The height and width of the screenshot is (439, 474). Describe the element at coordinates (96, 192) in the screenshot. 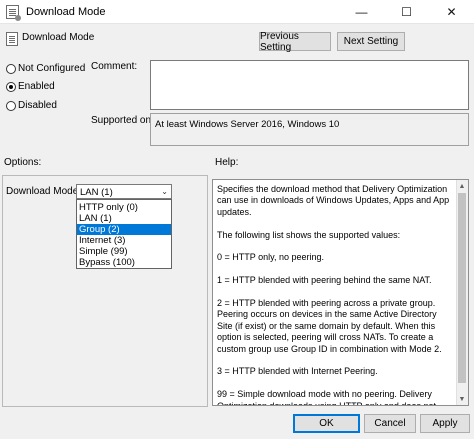

I see `download-mode-selected-value: LAN (1)` at that location.